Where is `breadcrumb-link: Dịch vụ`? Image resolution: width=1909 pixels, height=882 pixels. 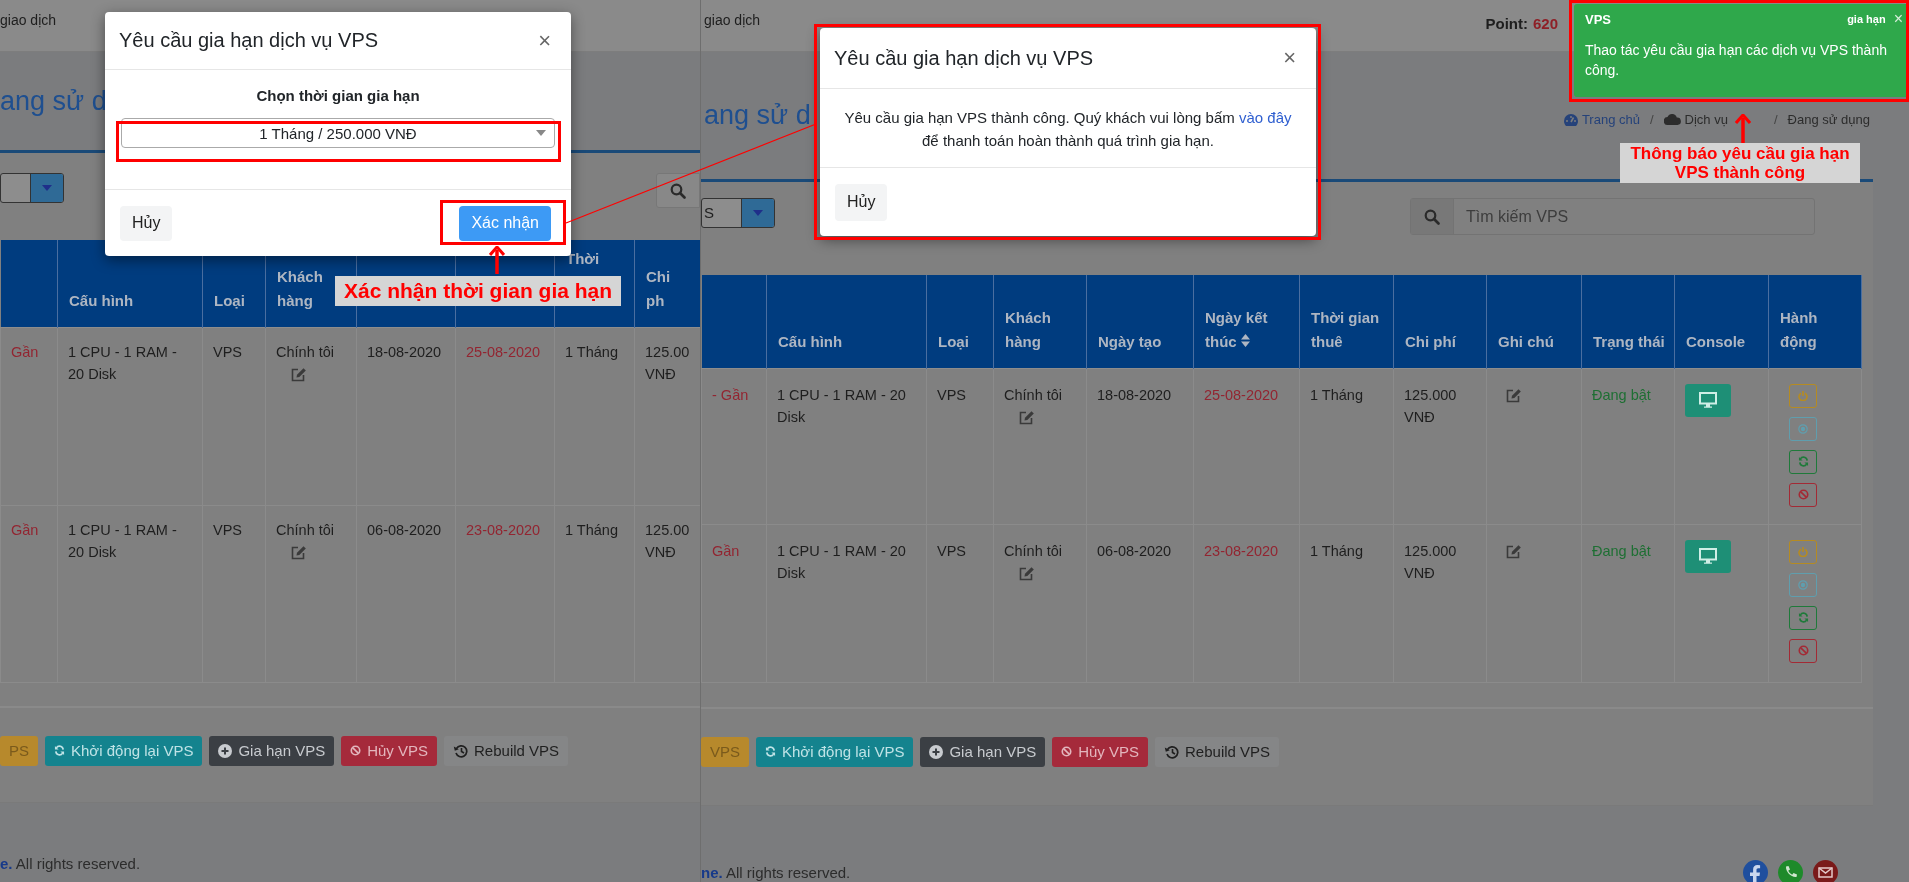 breadcrumb-link: Dịch vụ is located at coordinates (1695, 119).